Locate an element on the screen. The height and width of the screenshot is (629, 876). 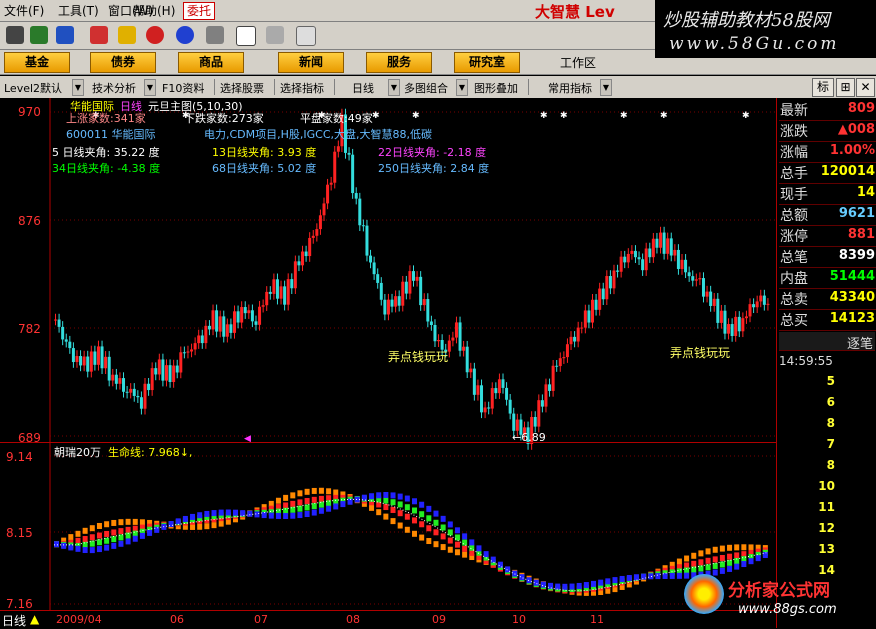
back-icon is located at coordinates (15, 35).